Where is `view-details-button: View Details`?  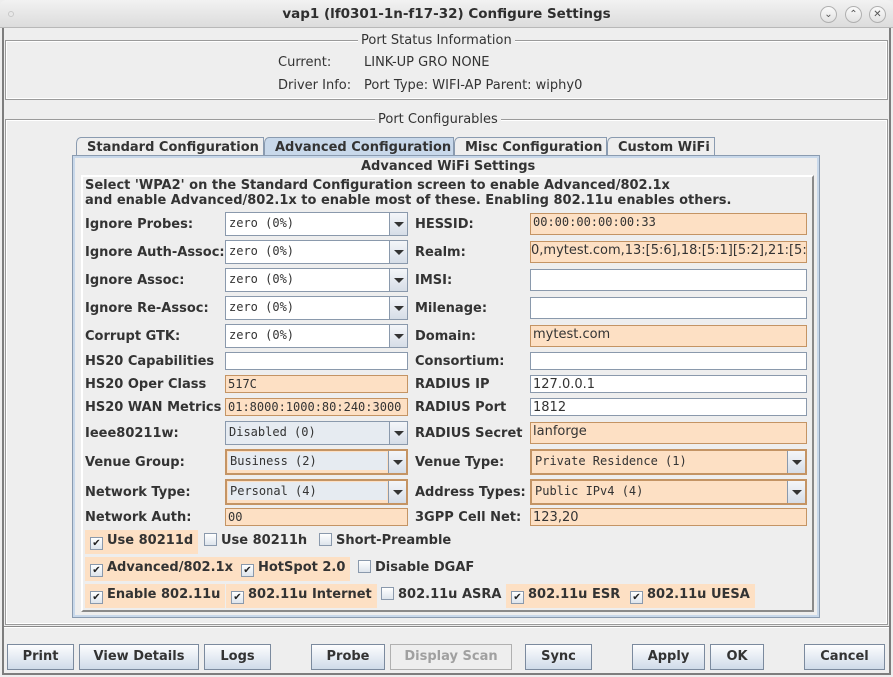
view-details-button: View Details is located at coordinates (139, 657).